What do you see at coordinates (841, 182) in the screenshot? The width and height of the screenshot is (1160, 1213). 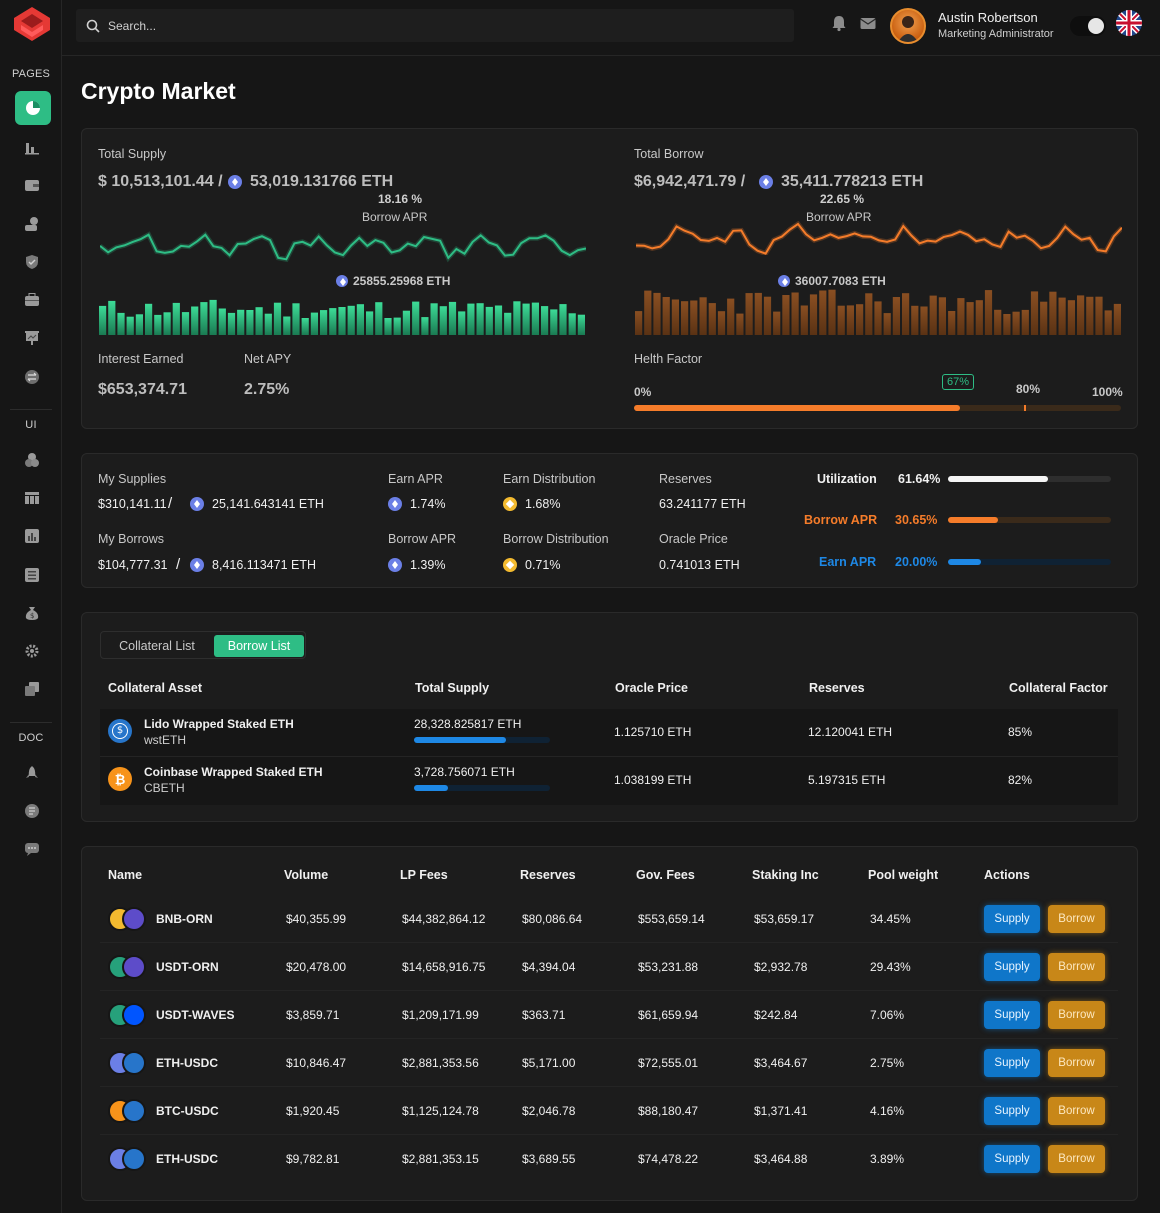 I see `total-borrow-eth-wrap: 35,411.778213 ETH` at bounding box center [841, 182].